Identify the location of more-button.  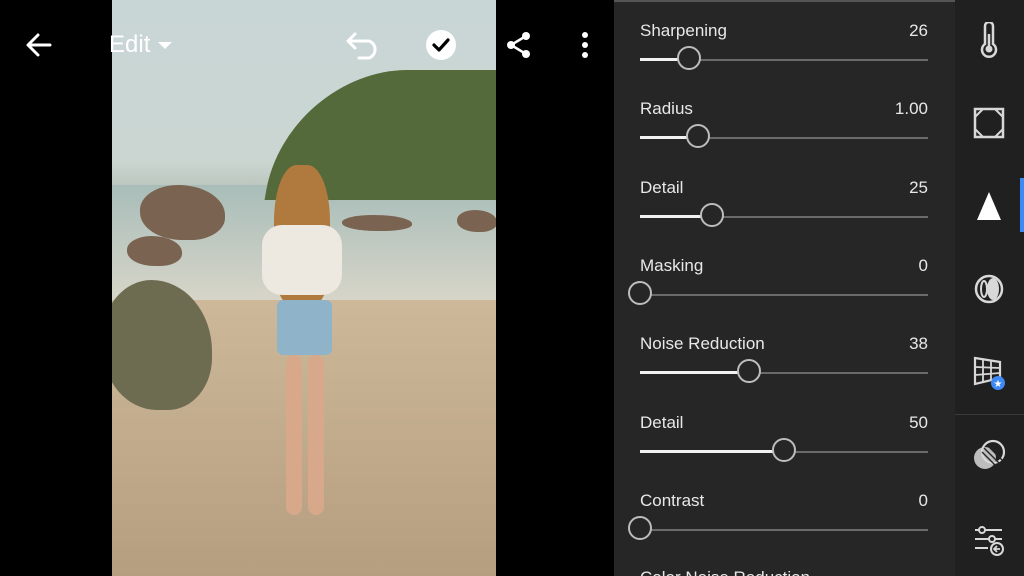
(585, 45).